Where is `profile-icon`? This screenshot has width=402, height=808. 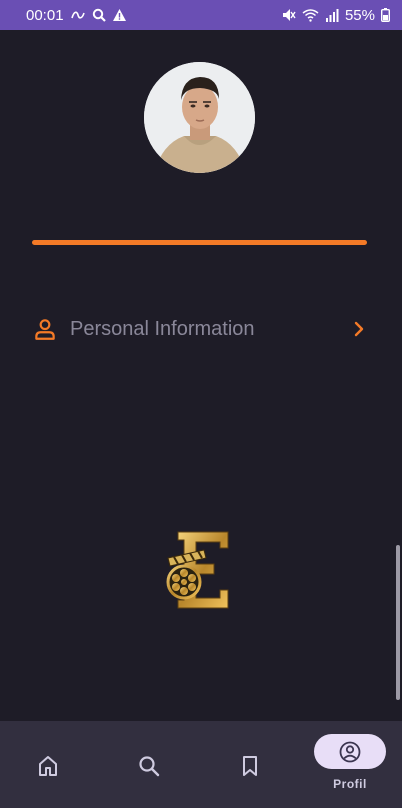
profile-icon is located at coordinates (350, 751).